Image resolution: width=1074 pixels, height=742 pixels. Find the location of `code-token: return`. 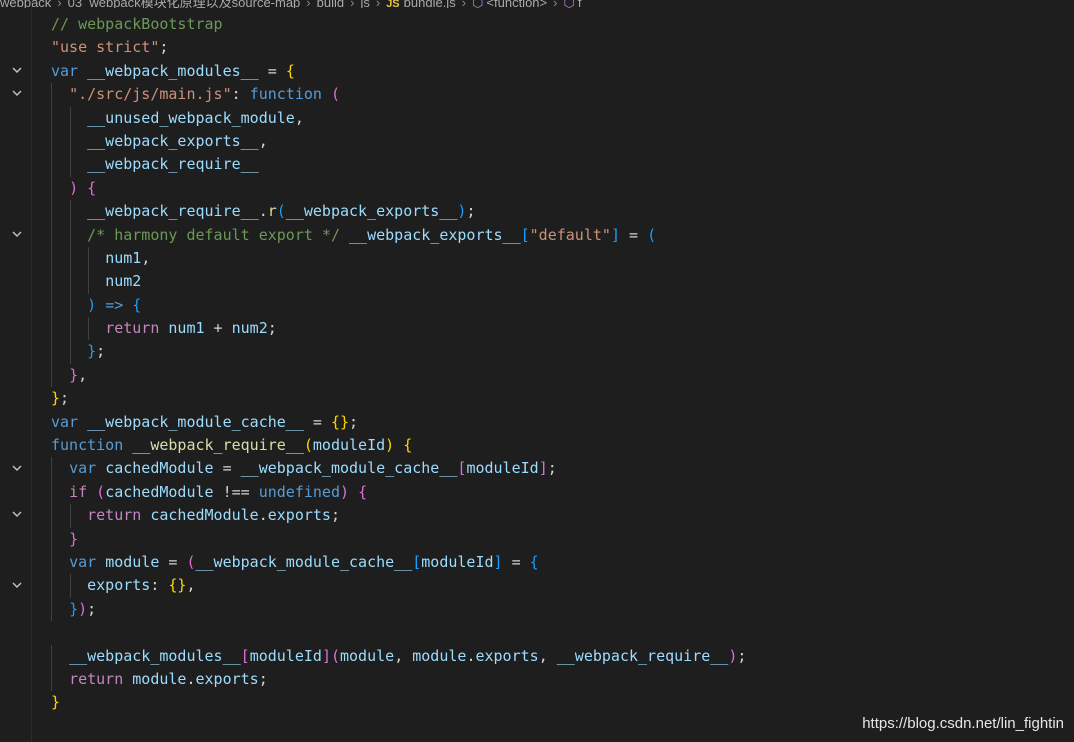

code-token: return is located at coordinates (96, 678).